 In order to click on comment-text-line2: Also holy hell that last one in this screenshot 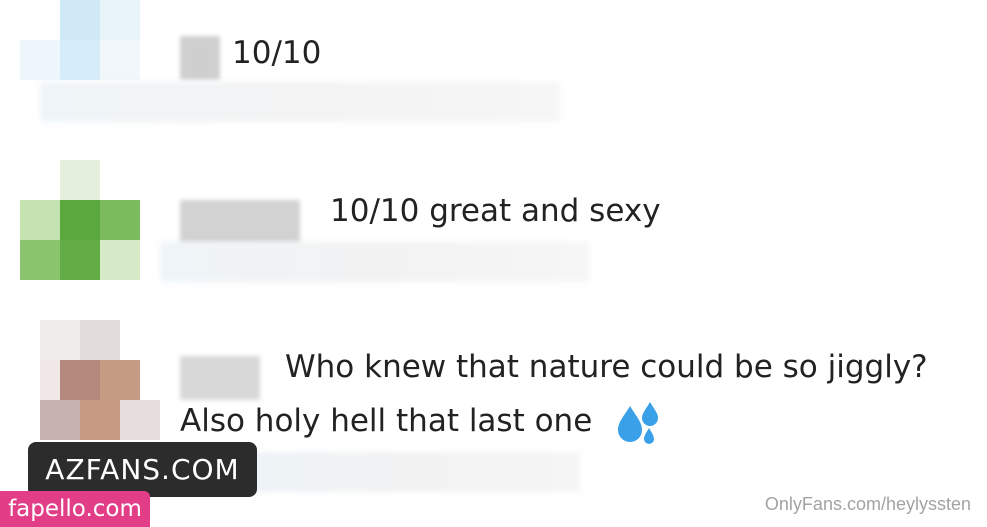, I will do `click(386, 421)`.